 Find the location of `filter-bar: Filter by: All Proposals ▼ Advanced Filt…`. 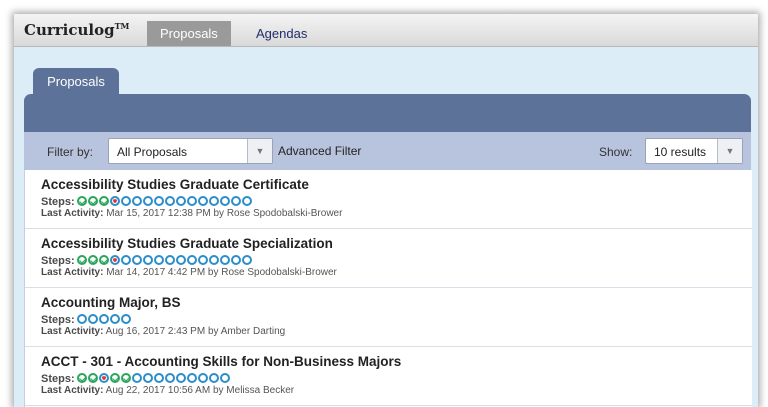

filter-bar: Filter by: All Proposals ▼ Advanced Filt… is located at coordinates (387, 151).